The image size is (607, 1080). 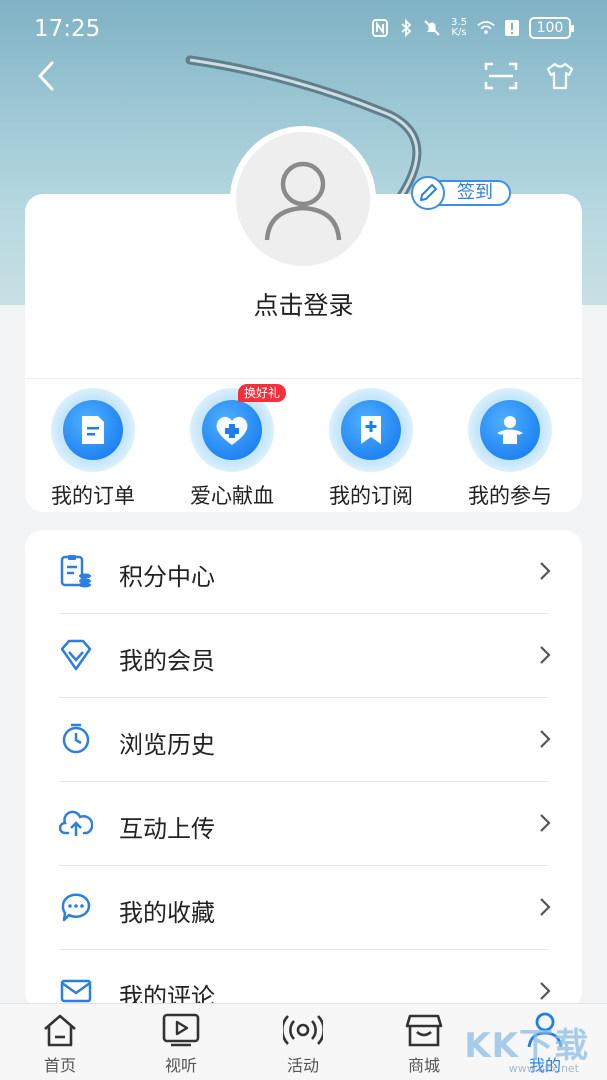 I want to click on quick-action-blood-donation: 换好礼 爱心献血, so click(x=232, y=447).